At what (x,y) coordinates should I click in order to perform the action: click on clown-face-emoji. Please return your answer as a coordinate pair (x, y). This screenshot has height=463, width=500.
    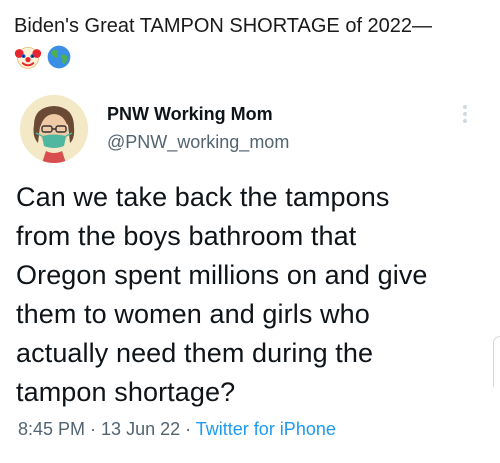
    Looking at the image, I should click on (28, 57).